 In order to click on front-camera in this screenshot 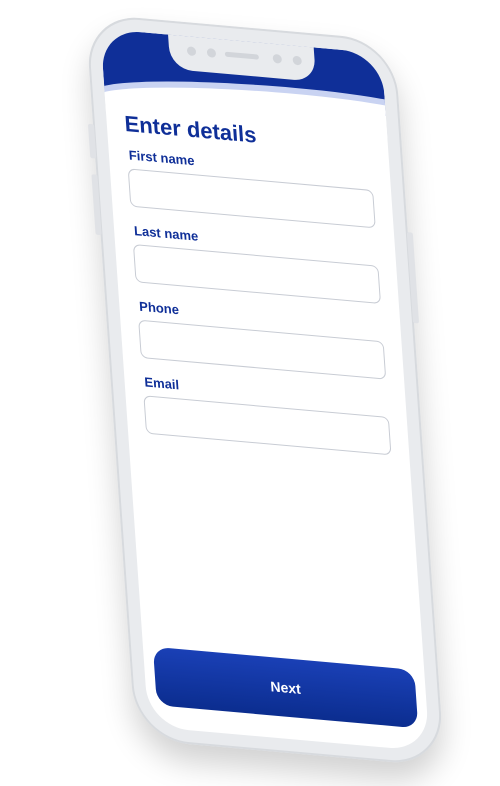, I will do `click(297, 60)`.